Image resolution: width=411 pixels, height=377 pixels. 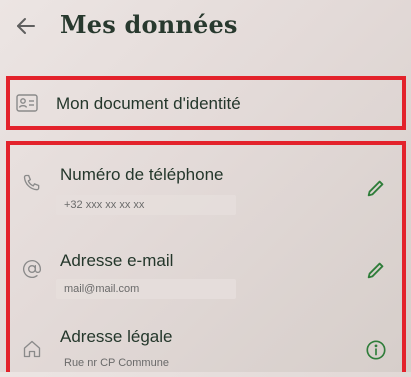 I want to click on phone-value: +32 xxx xx xx xx, so click(x=146, y=205).